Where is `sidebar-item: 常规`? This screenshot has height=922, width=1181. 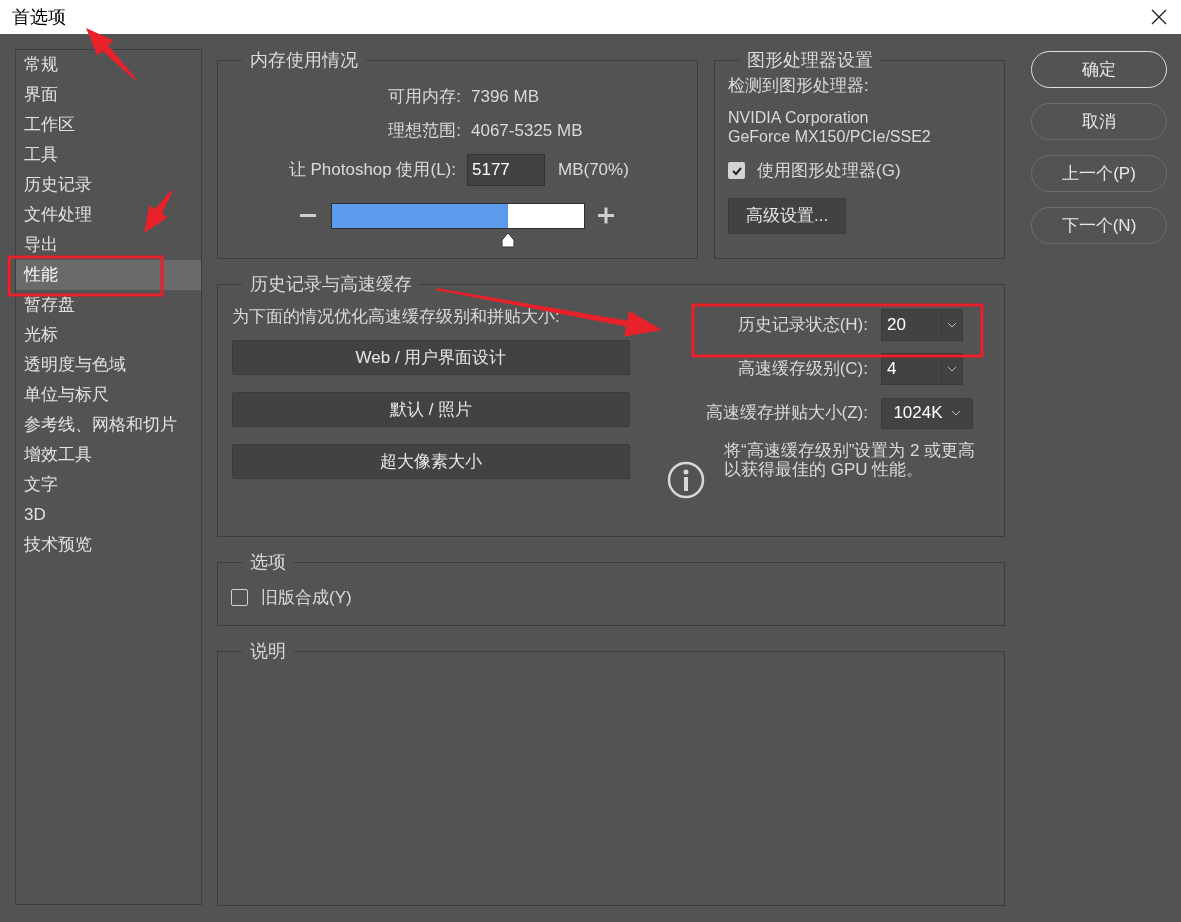 sidebar-item: 常规 is located at coordinates (108, 65).